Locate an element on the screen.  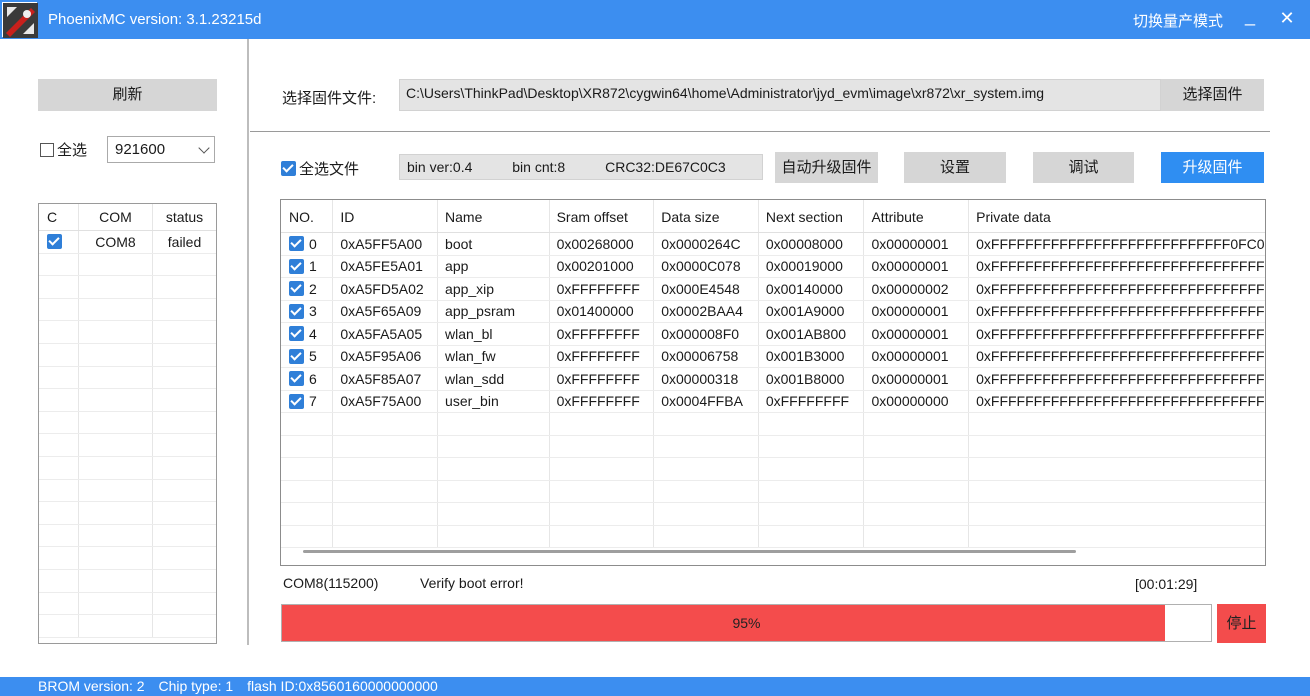
select-all-ports-checkbox: 全选 is located at coordinates (63, 149).